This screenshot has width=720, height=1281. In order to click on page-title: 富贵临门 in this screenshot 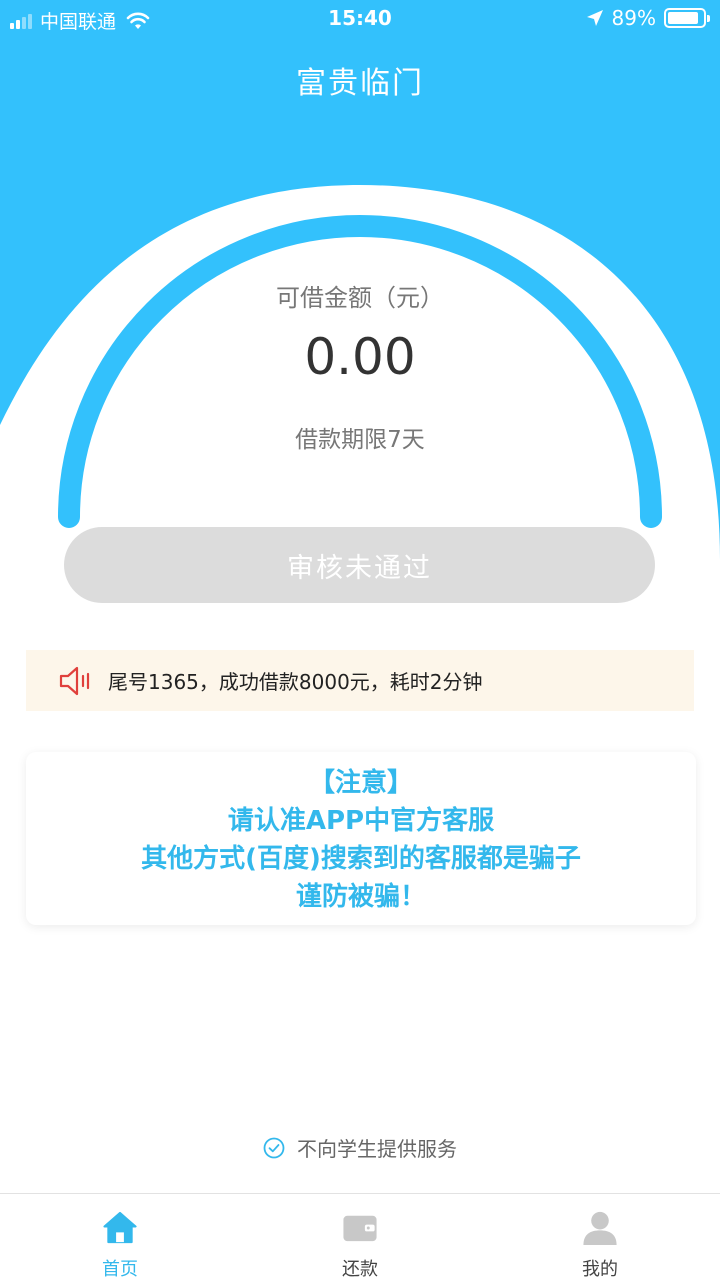, I will do `click(360, 83)`.